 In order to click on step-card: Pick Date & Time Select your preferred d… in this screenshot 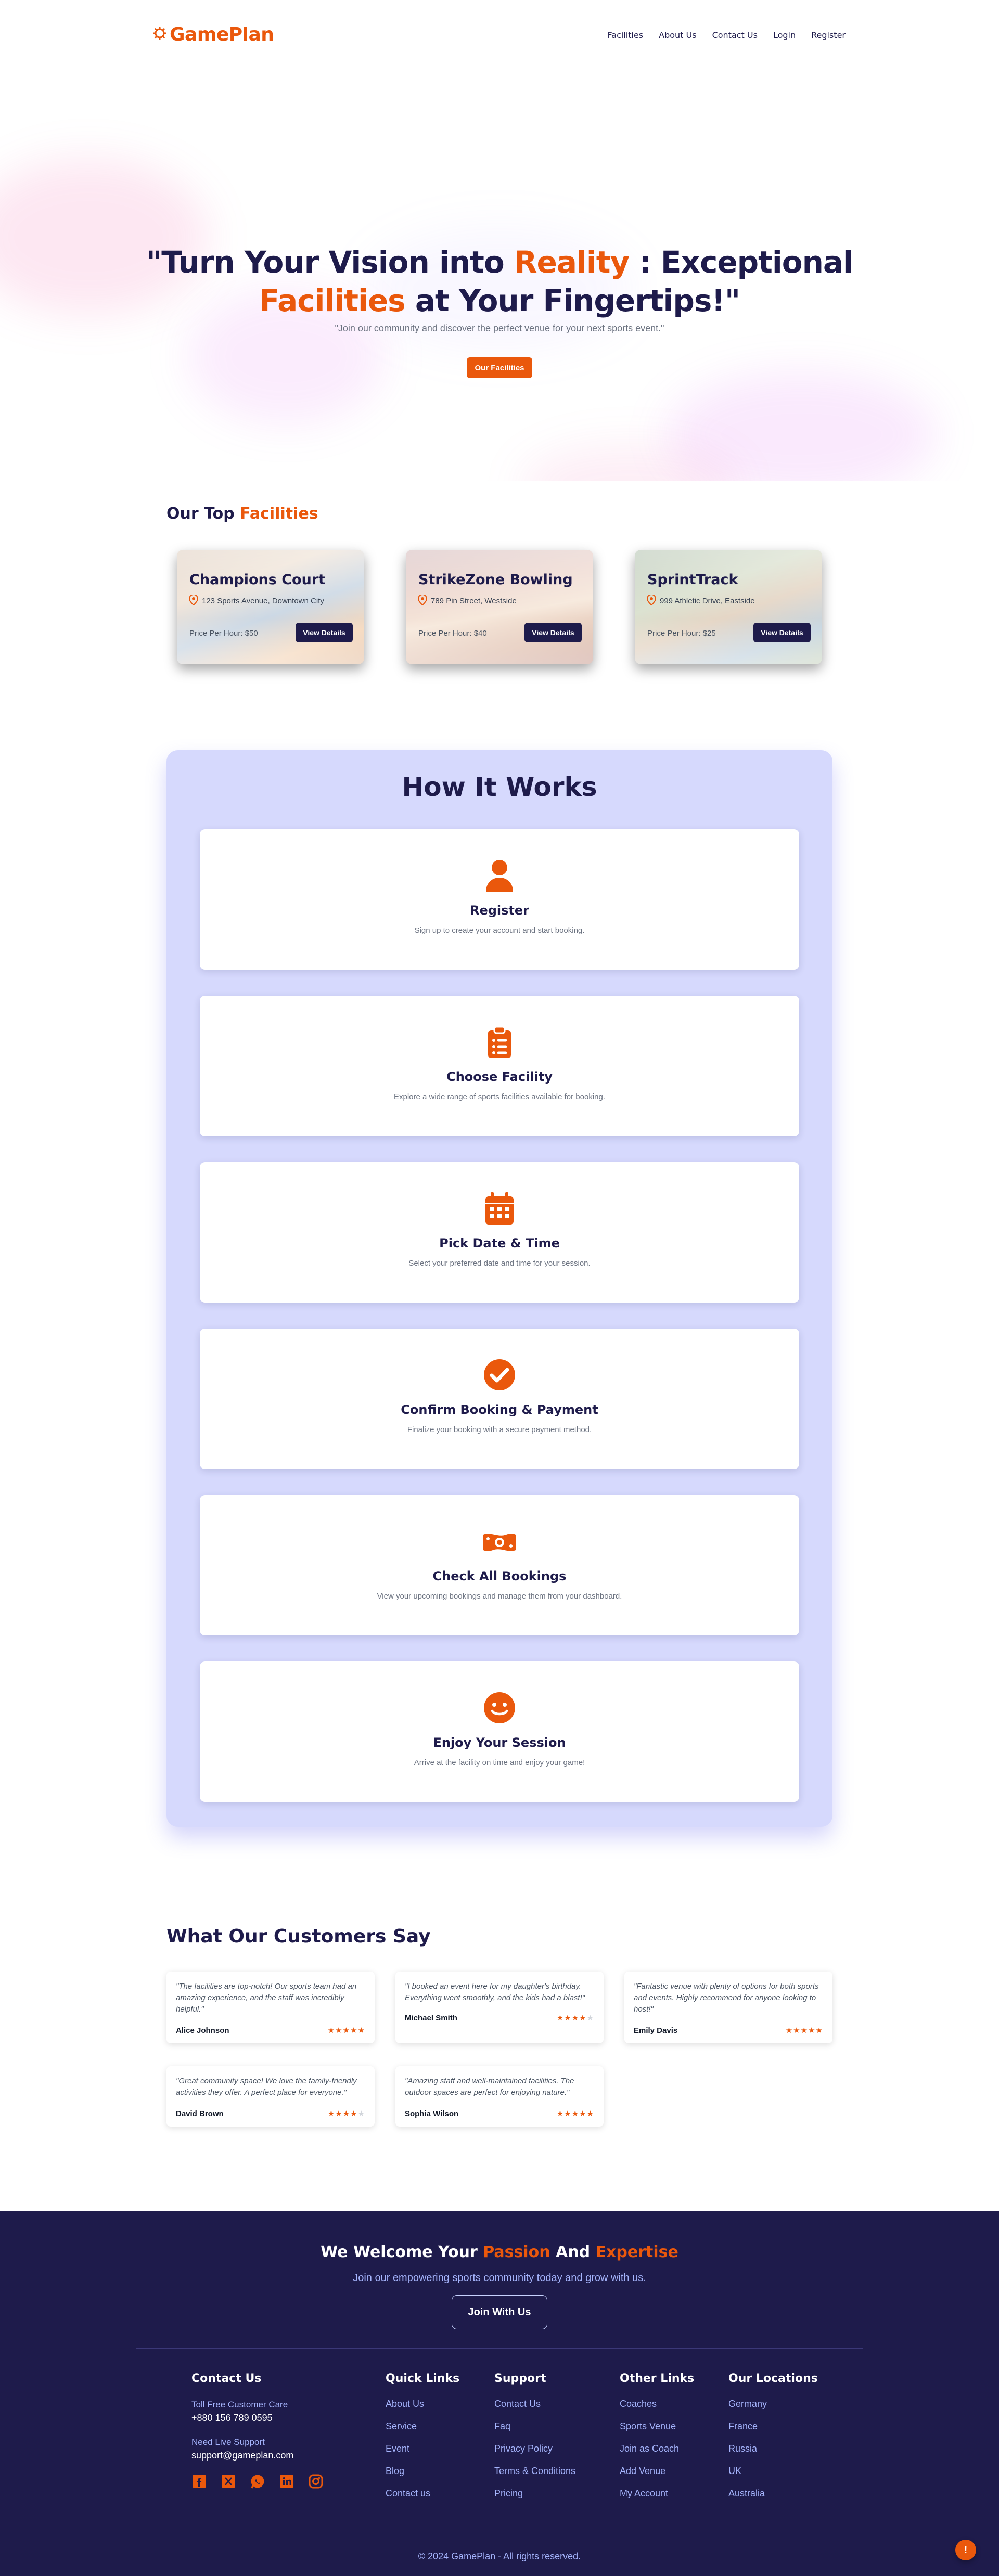, I will do `click(499, 1232)`.